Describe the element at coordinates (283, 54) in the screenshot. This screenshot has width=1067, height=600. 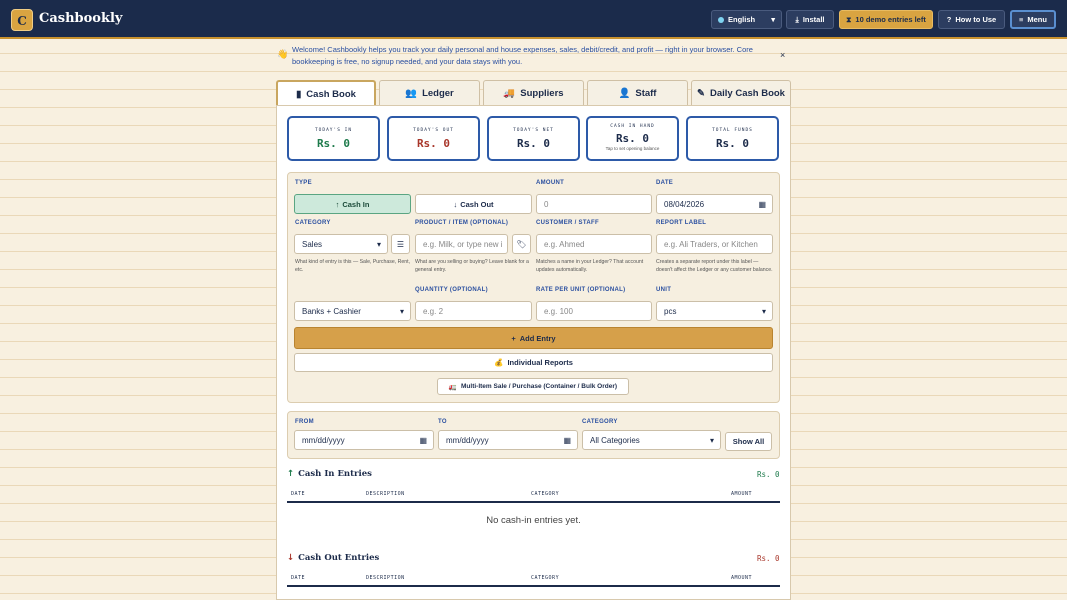
I see `wave-hand-icon: 👋` at that location.